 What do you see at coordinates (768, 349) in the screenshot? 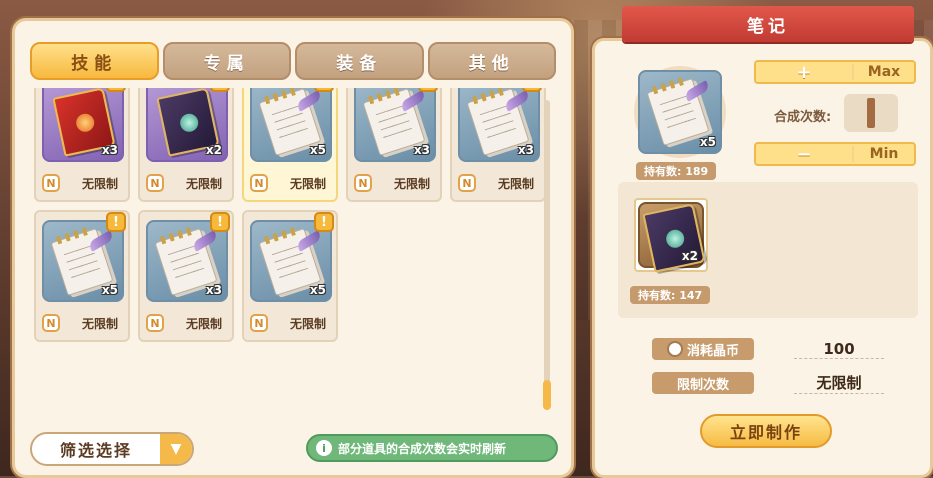
I see `cost-row: 消耗晶币 100` at bounding box center [768, 349].